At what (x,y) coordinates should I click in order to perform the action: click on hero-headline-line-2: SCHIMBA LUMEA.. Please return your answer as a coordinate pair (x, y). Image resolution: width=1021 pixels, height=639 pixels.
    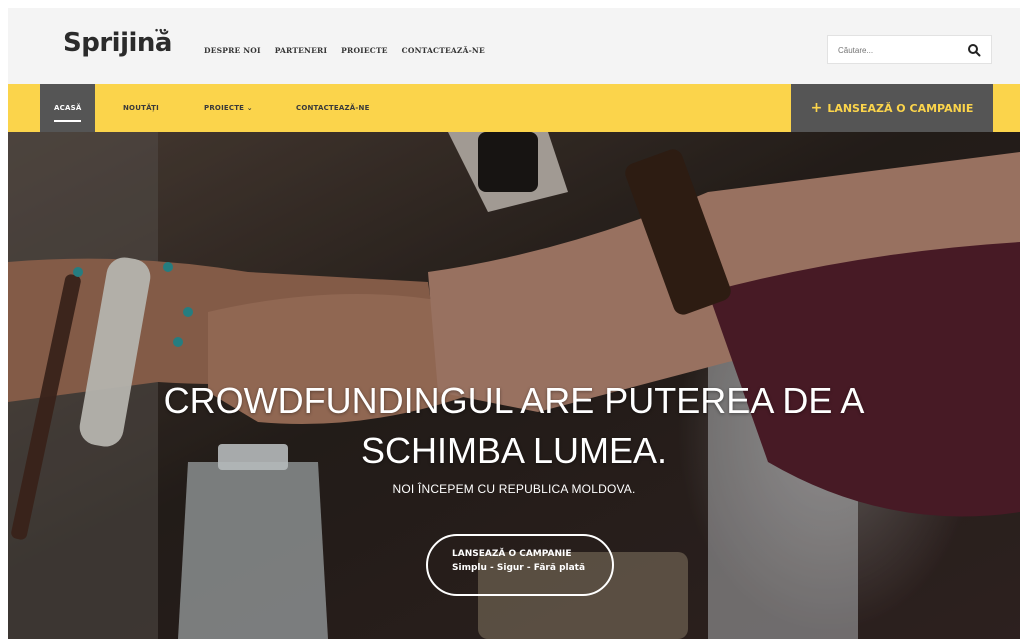
    Looking at the image, I should click on (514, 450).